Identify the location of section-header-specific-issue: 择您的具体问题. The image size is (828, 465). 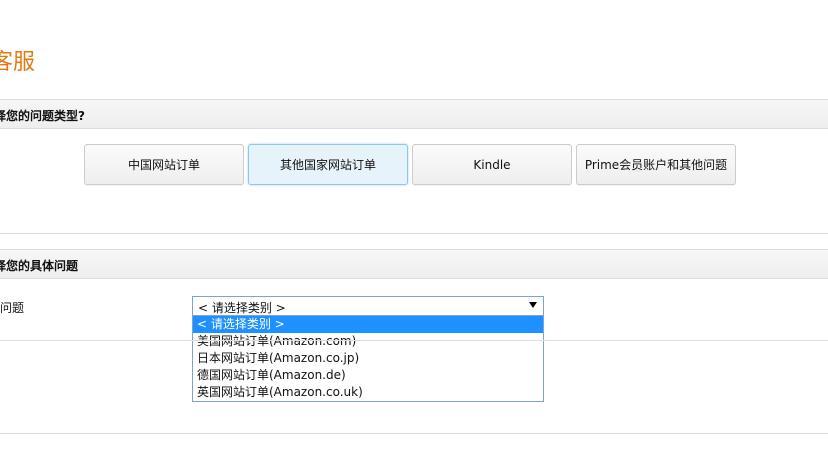
(414, 264).